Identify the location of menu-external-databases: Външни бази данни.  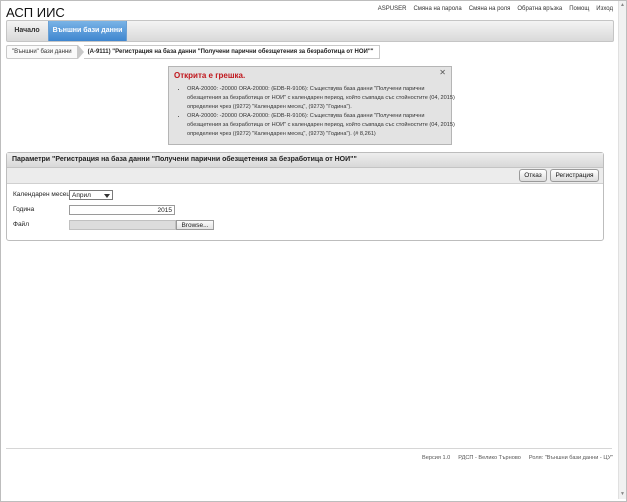
(87, 31).